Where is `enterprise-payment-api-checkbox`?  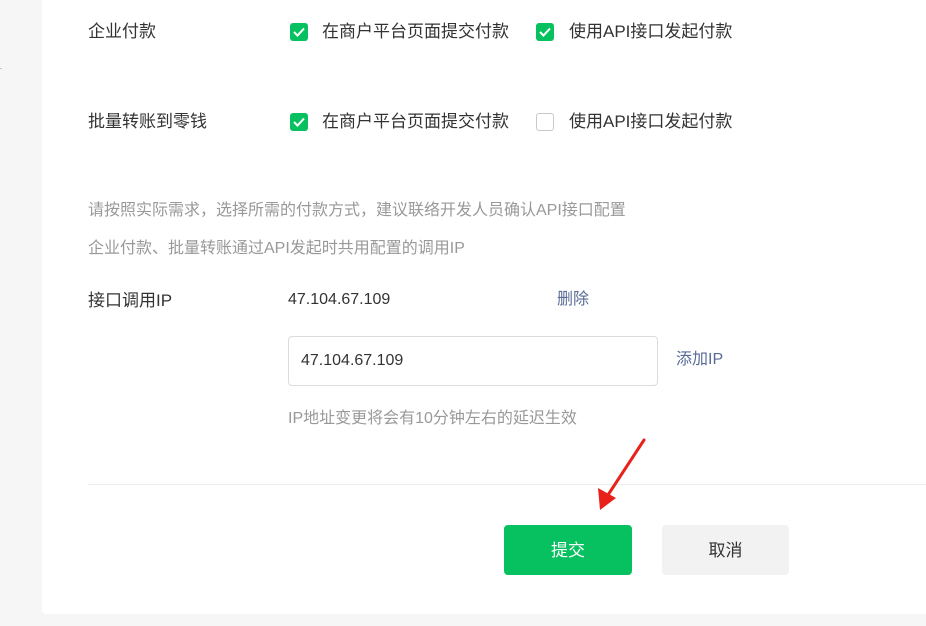
enterprise-payment-api-checkbox is located at coordinates (545, 32).